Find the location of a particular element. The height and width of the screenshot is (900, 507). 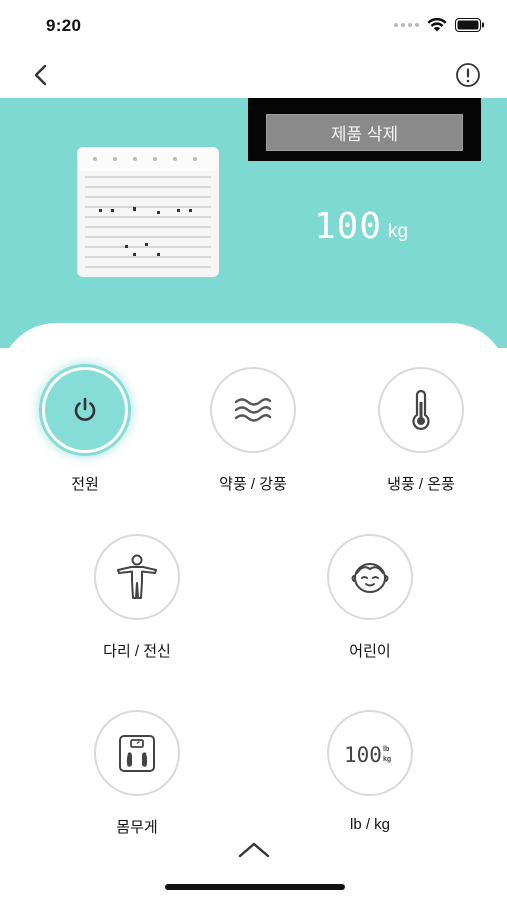

unit-label: lb / kg is located at coordinates (370, 824).